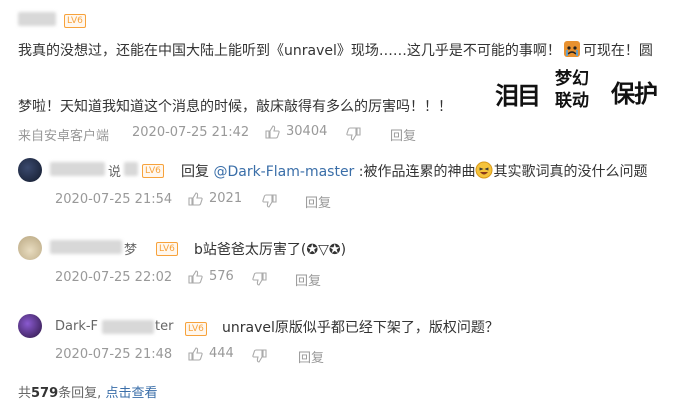 This screenshot has height=401, width=700. I want to click on like-button: 2021, so click(215, 198).